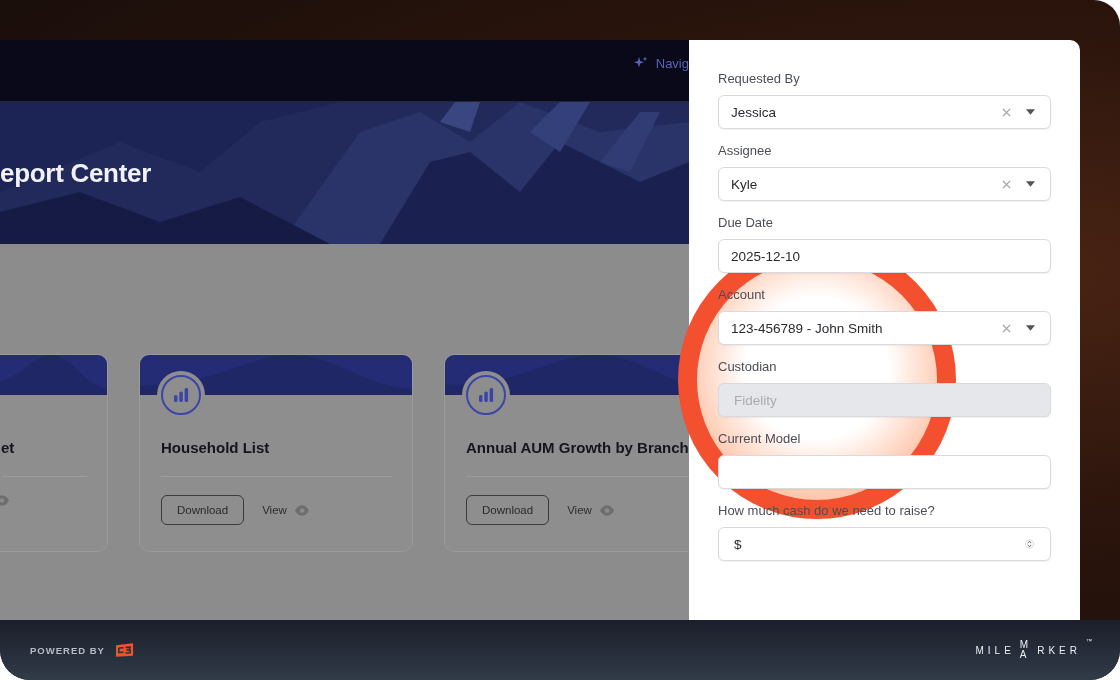 The image size is (1120, 680). Describe the element at coordinates (577, 447) in the screenshot. I see `card-title: Annual AUM Growth by Branch` at that location.